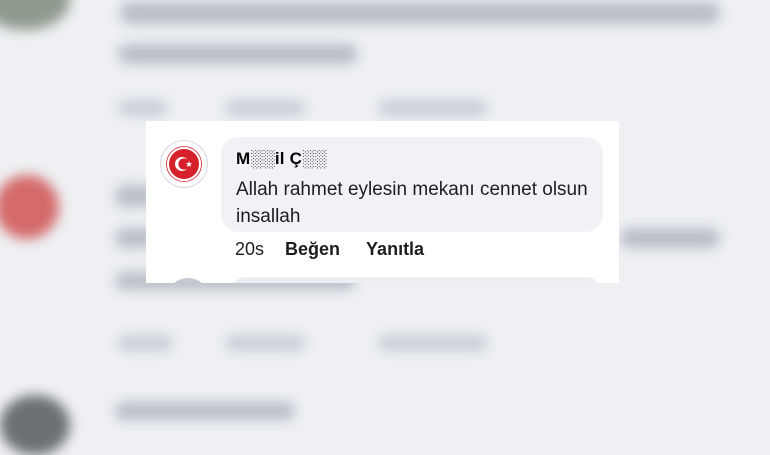  I want to click on comment-timestamp: 20s, so click(249, 249).